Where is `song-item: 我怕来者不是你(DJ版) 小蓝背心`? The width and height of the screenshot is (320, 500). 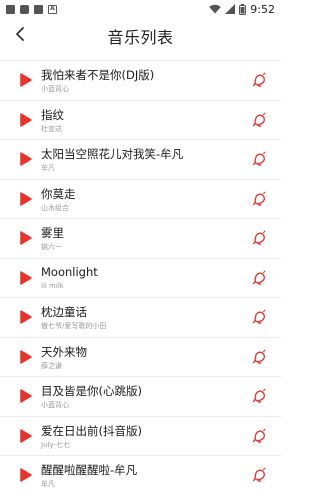 song-item: 我怕来者不是你(DJ版) 小蓝背心 is located at coordinates (140, 80).